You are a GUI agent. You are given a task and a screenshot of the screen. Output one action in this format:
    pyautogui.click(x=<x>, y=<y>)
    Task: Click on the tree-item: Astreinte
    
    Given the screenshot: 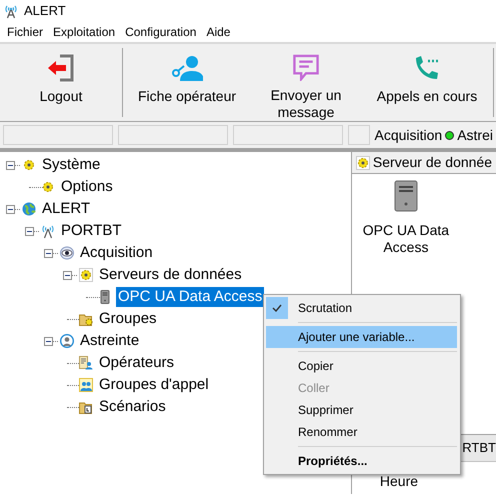 What is the action you would take?
    pyautogui.click(x=110, y=341)
    